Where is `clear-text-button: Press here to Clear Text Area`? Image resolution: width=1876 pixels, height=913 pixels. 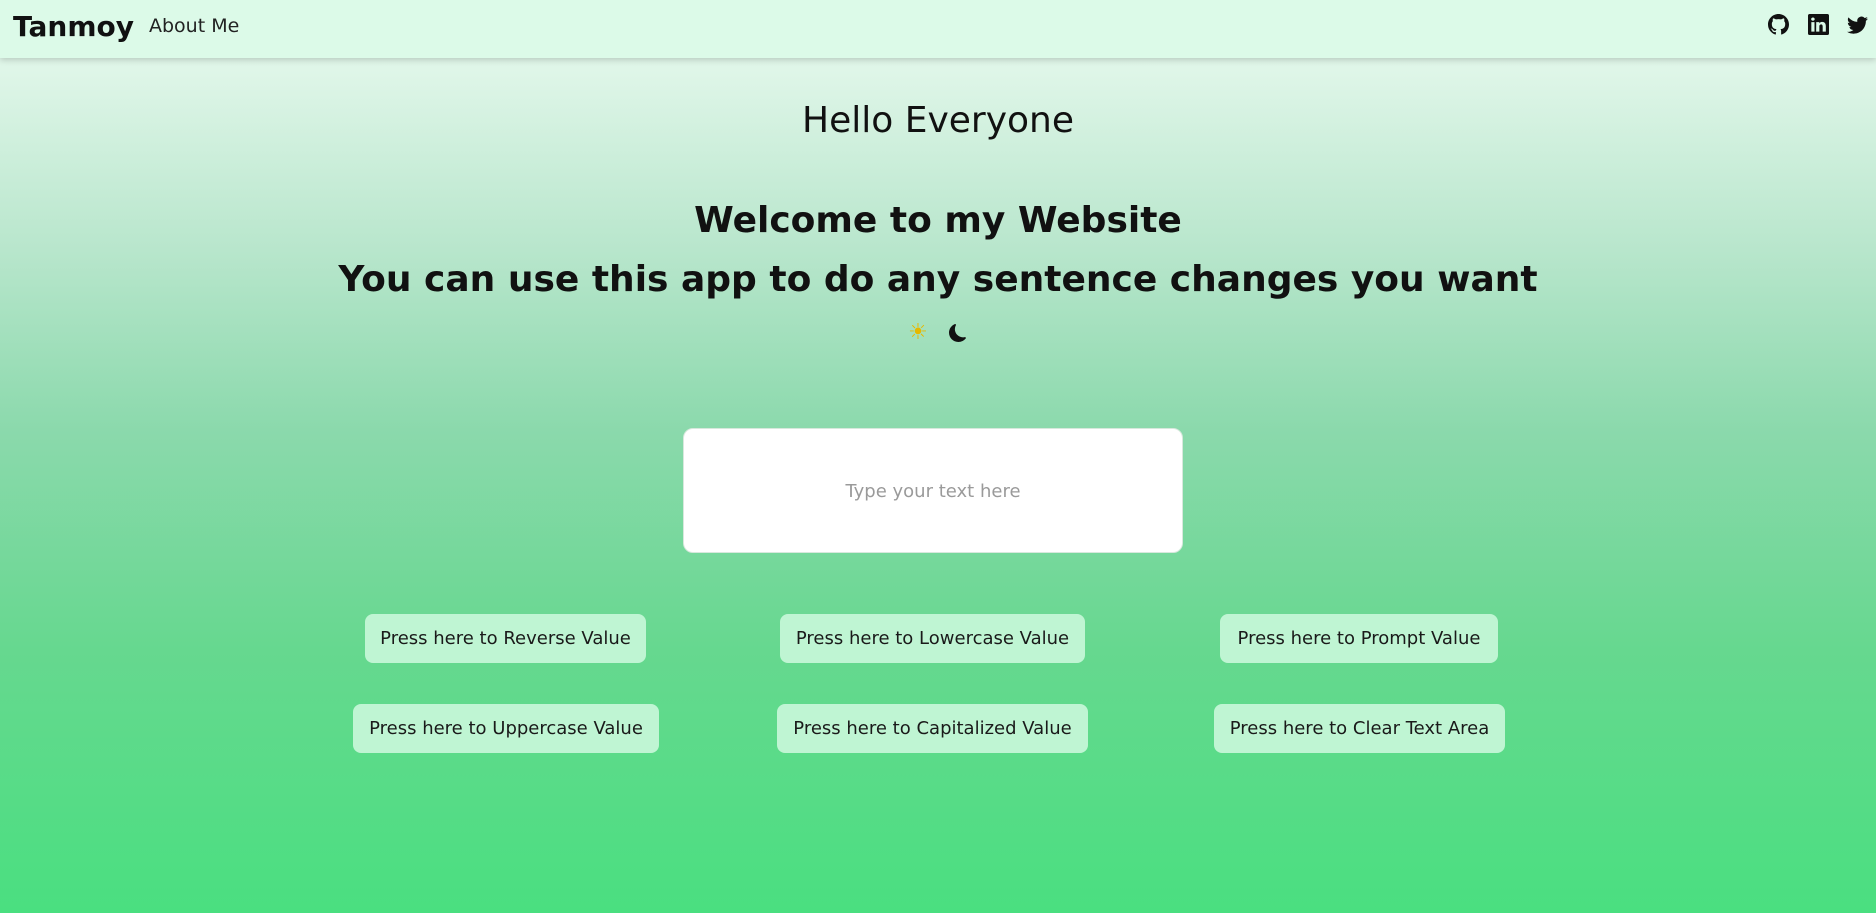
clear-text-button: Press here to Clear Text Area is located at coordinates (1359, 728).